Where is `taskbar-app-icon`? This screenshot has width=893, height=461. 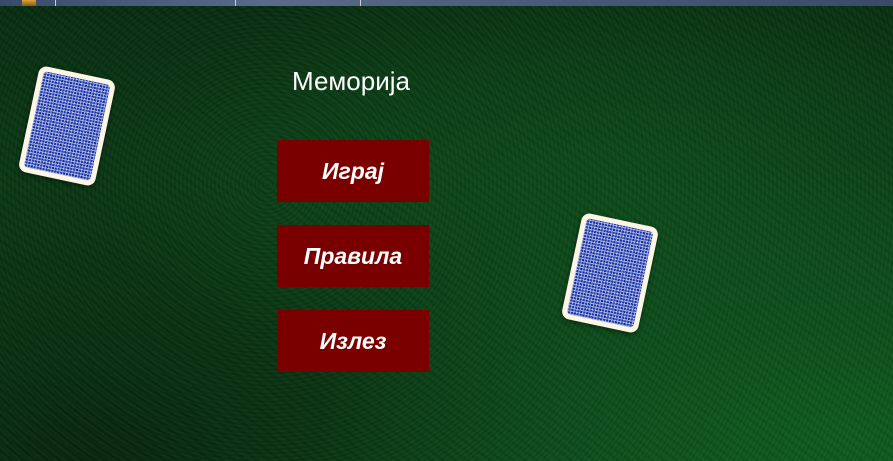 taskbar-app-icon is located at coordinates (29, 3).